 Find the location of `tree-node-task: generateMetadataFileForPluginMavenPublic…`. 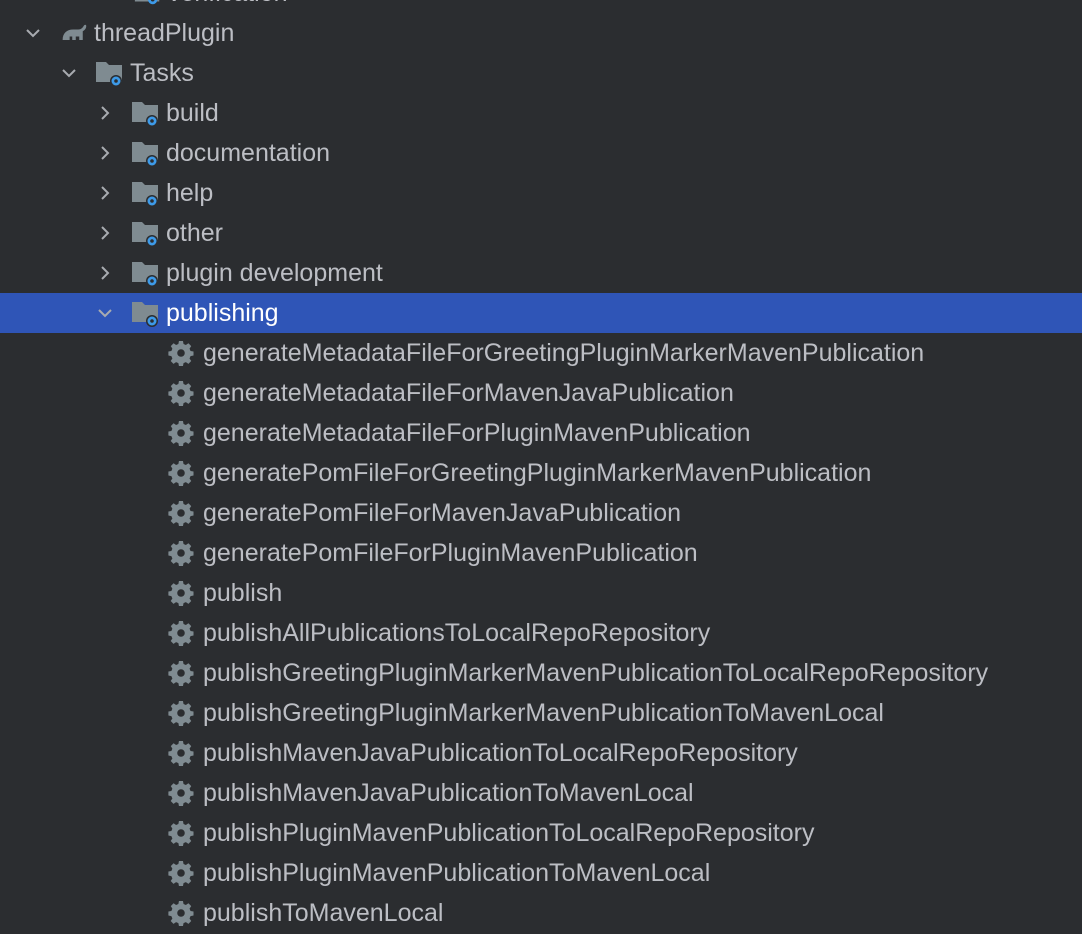

tree-node-task: generateMetadataFileForPluginMavenPublic… is located at coordinates (541, 433).